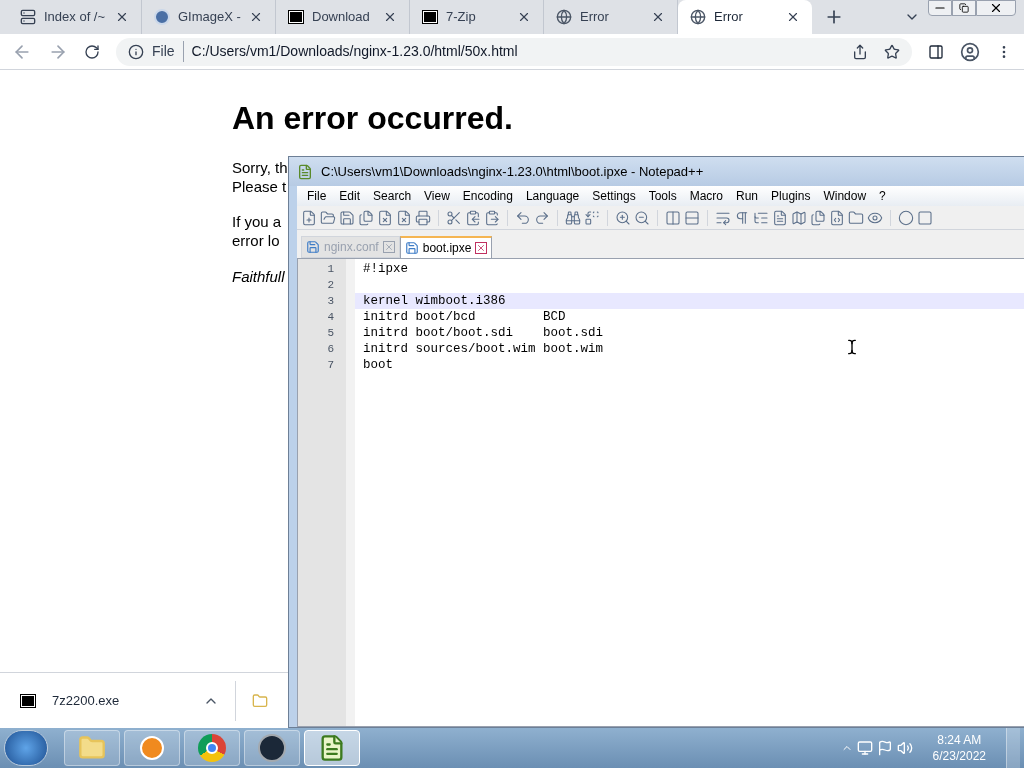  I want to click on tab-title: 7-Zip, so click(461, 17).